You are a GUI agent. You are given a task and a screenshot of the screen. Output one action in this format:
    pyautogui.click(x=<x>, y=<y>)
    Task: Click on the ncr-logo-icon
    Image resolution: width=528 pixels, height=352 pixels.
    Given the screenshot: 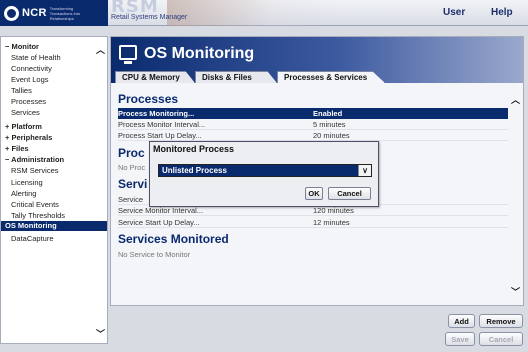 What is the action you would take?
    pyautogui.click(x=11, y=13)
    